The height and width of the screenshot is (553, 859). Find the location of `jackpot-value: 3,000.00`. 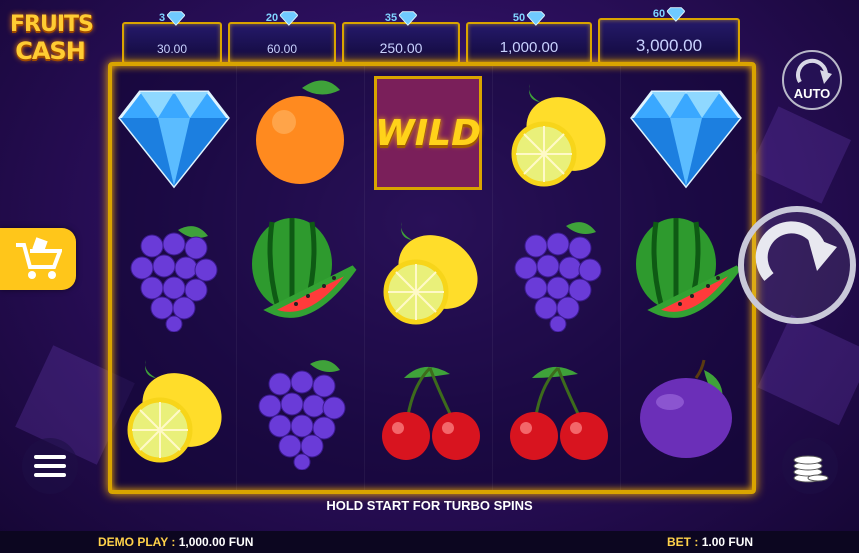

jackpot-value: 3,000.00 is located at coordinates (669, 45).